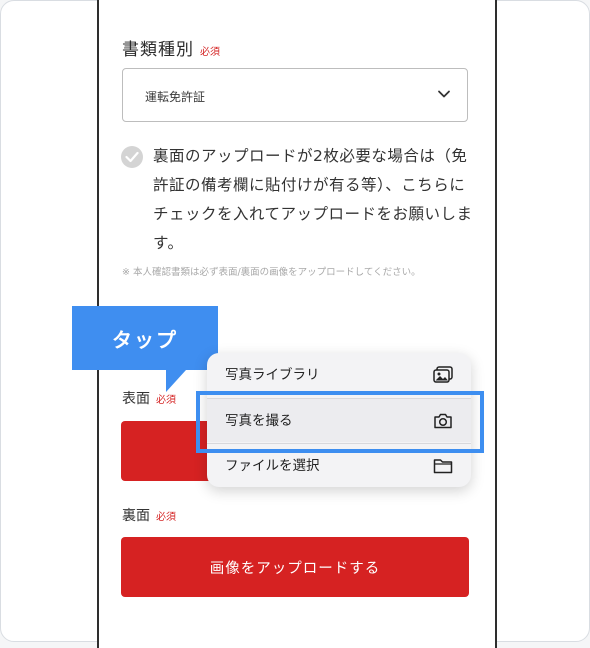  I want to click on folder-icon, so click(443, 466).